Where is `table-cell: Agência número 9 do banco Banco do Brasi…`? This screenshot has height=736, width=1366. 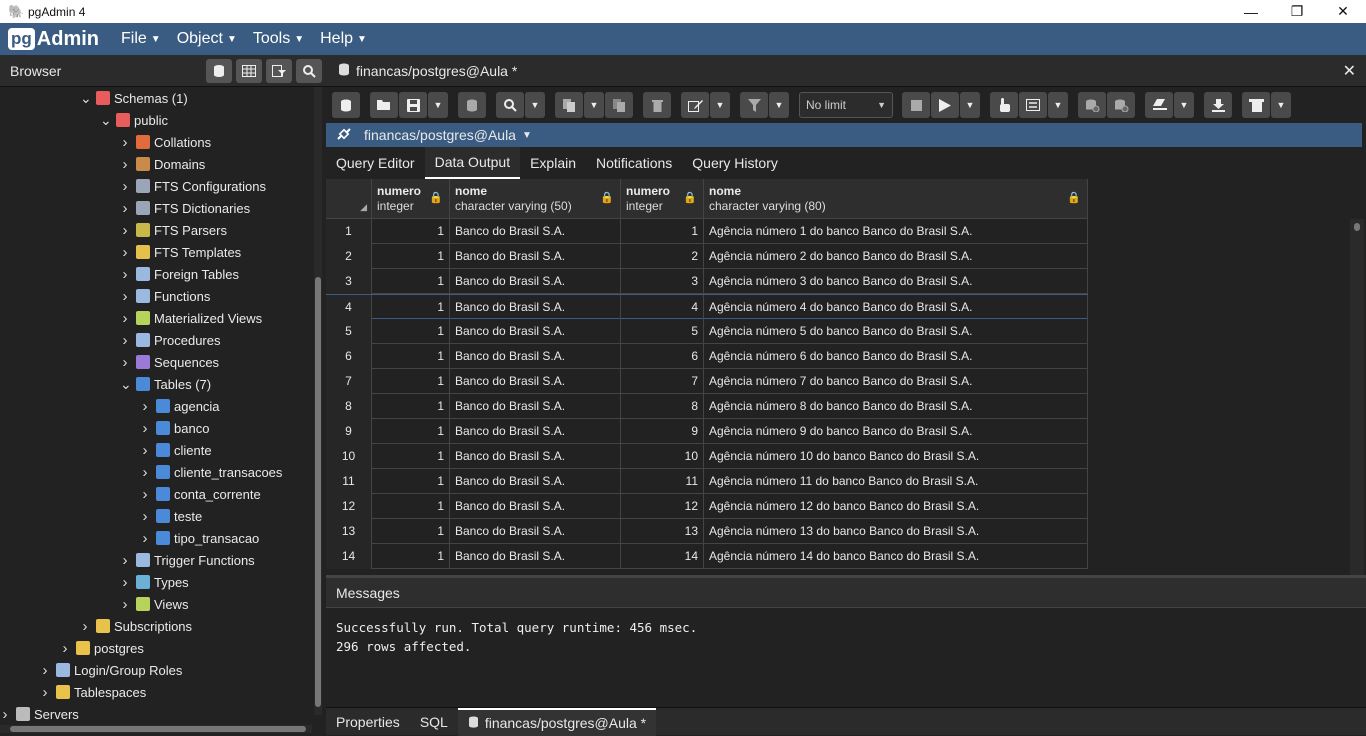
table-cell: Agência número 9 do banco Banco do Brasi… is located at coordinates (896, 431).